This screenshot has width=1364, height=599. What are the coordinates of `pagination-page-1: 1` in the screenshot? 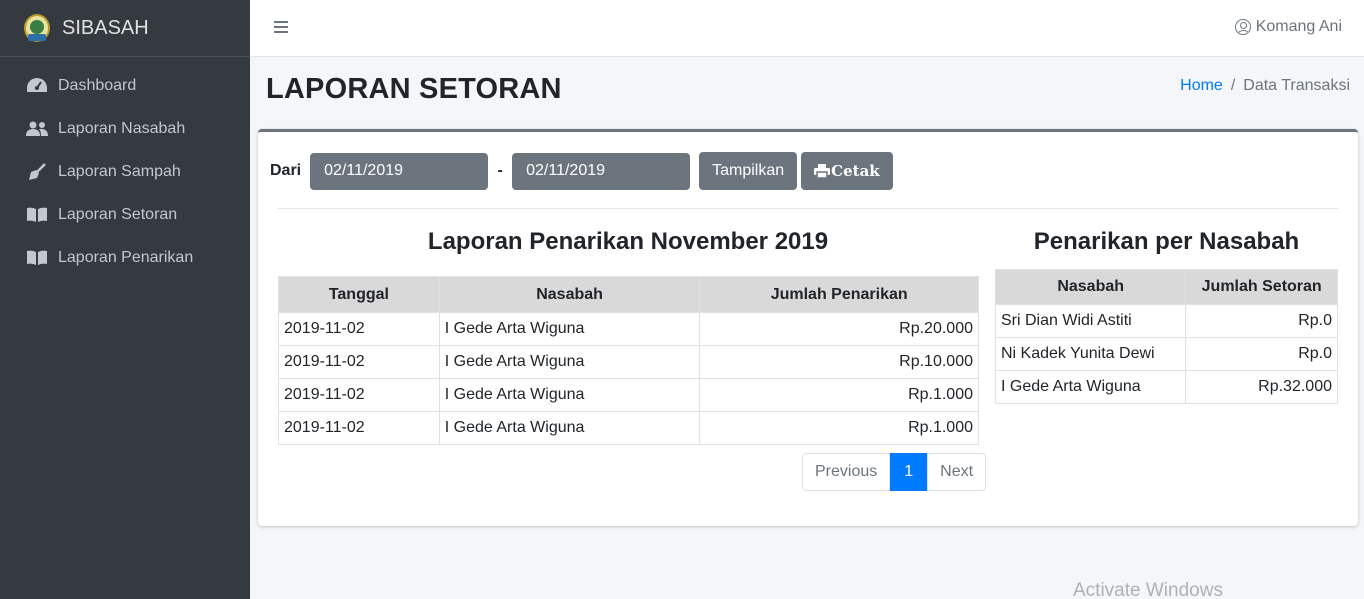 It's located at (909, 472).